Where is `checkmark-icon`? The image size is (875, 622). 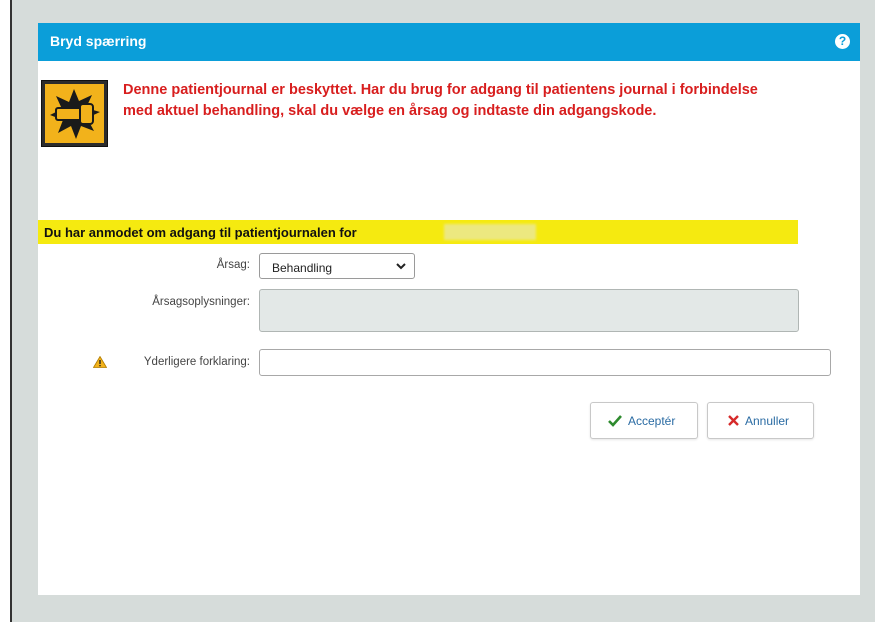
checkmark-icon is located at coordinates (615, 421).